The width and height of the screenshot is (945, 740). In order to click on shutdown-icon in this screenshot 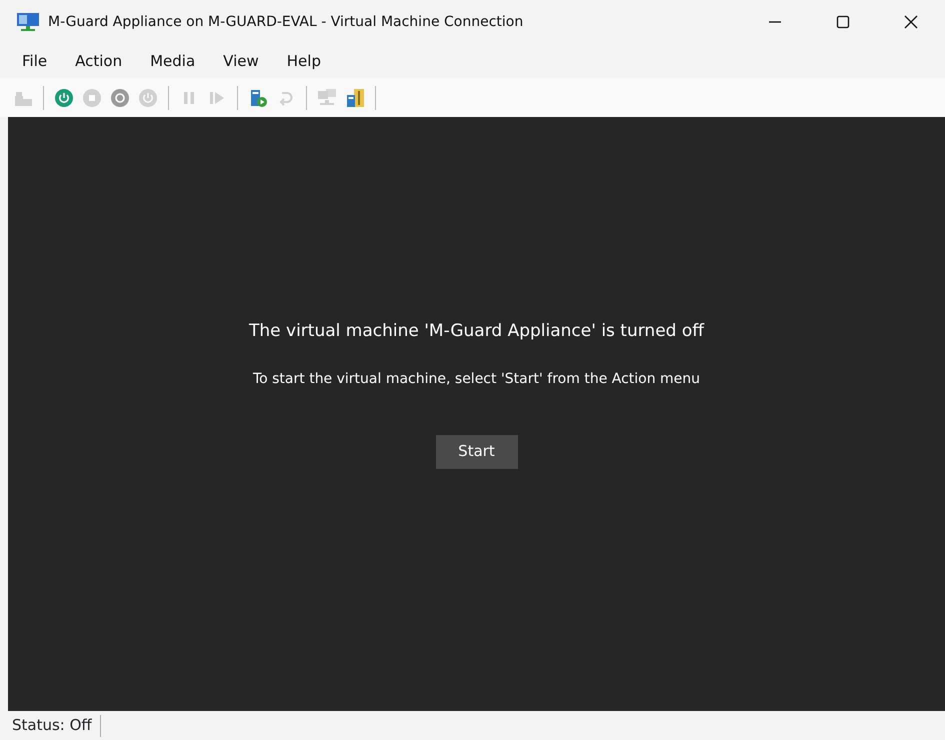, I will do `click(120, 98)`.